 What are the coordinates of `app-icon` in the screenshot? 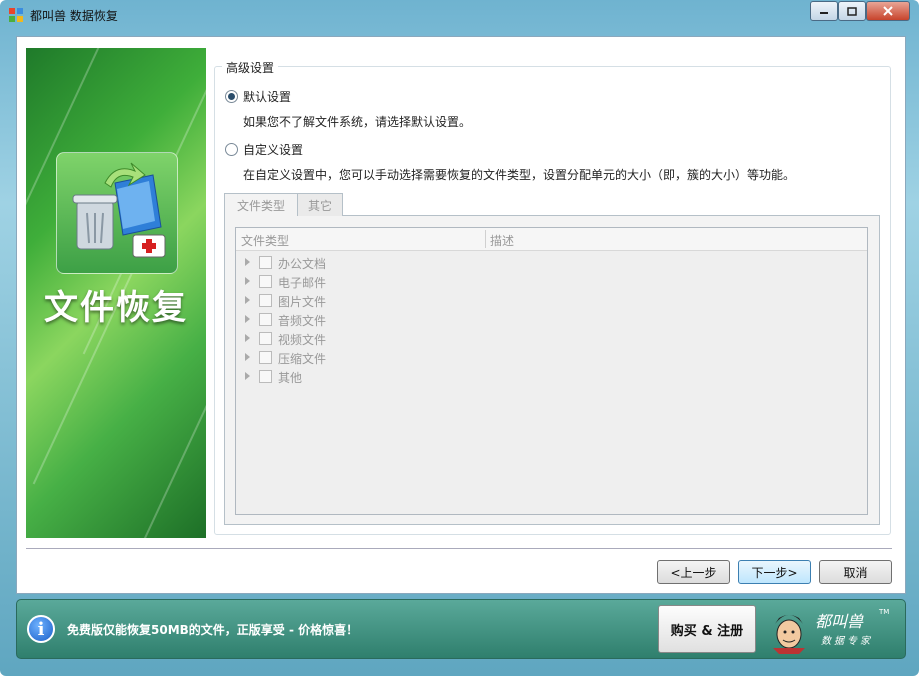 It's located at (16, 15).